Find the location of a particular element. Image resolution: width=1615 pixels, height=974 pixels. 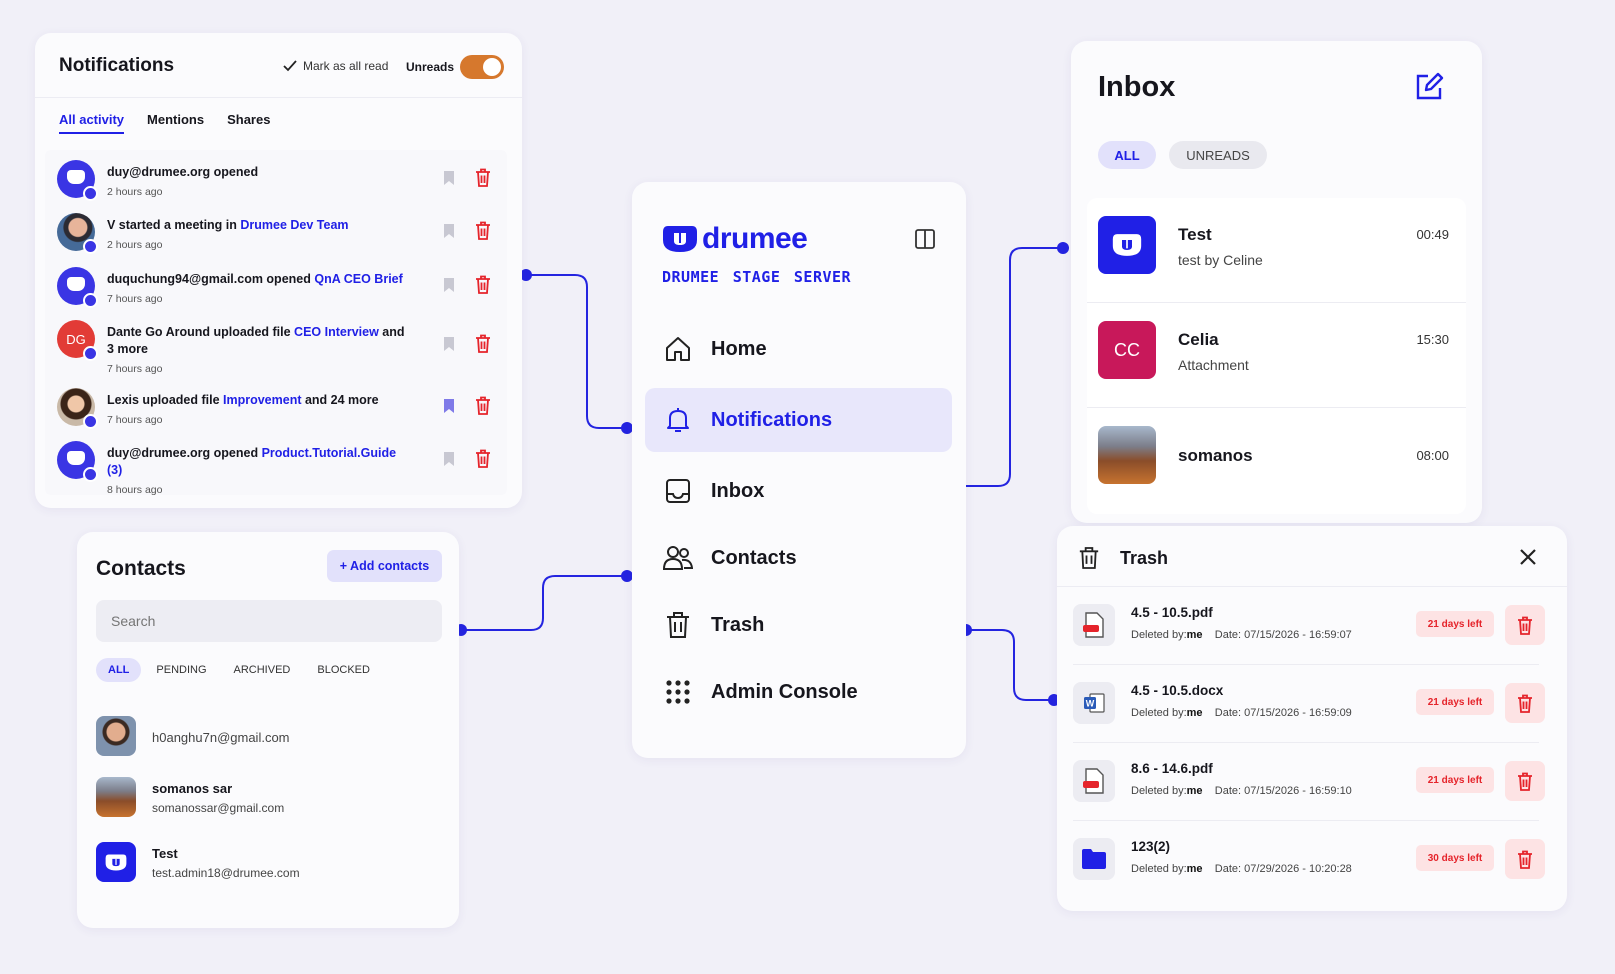

divider is located at coordinates (278, 97).